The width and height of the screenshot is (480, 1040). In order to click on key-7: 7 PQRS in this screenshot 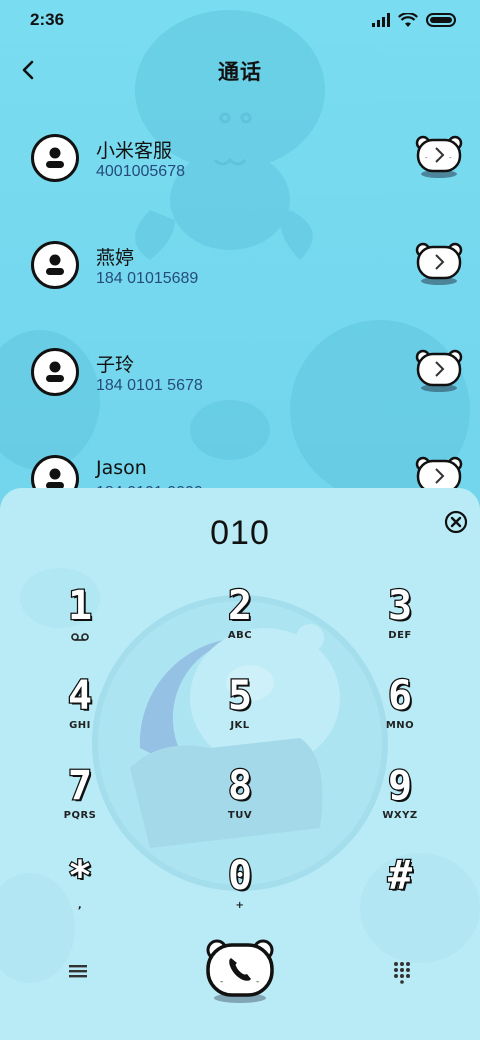, I will do `click(80, 803)`.